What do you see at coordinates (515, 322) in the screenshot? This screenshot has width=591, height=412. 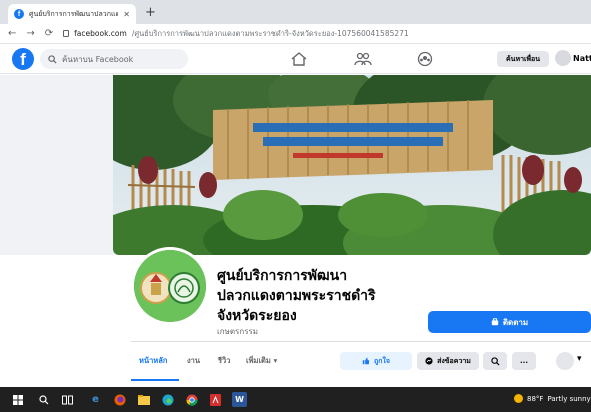 I see `follow-label: ติดตาม` at bounding box center [515, 322].